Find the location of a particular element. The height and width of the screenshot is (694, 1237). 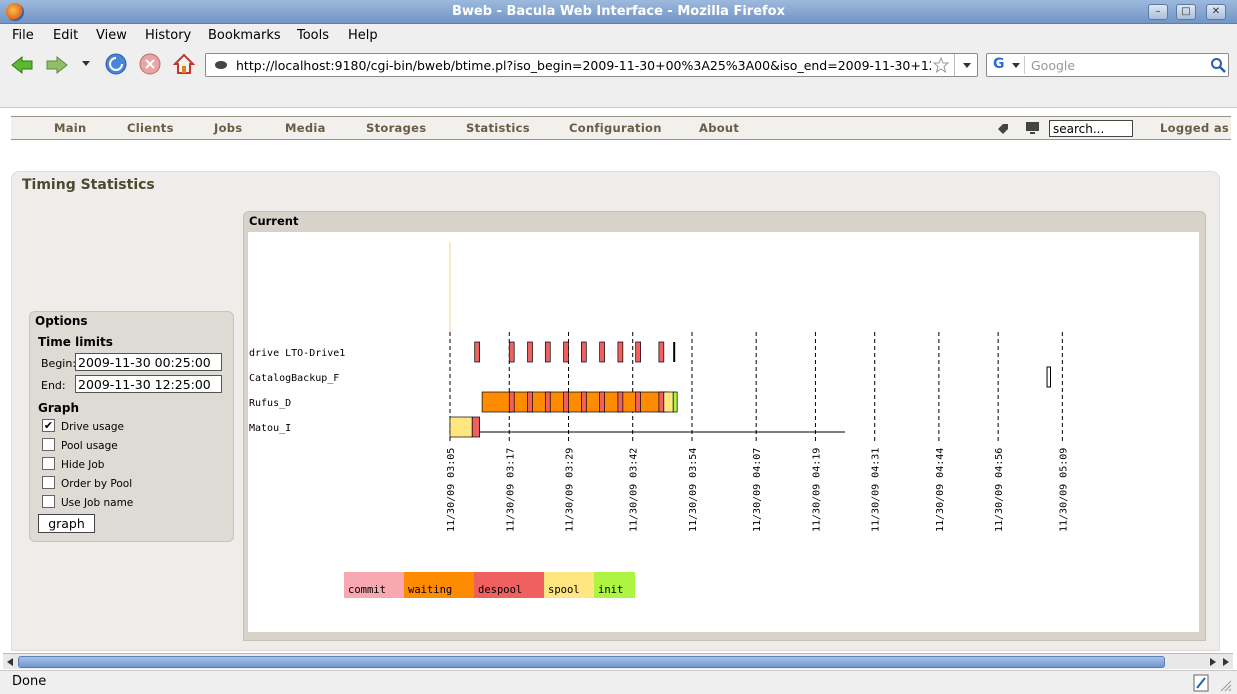

legend-label: waiting is located at coordinates (430, 590).